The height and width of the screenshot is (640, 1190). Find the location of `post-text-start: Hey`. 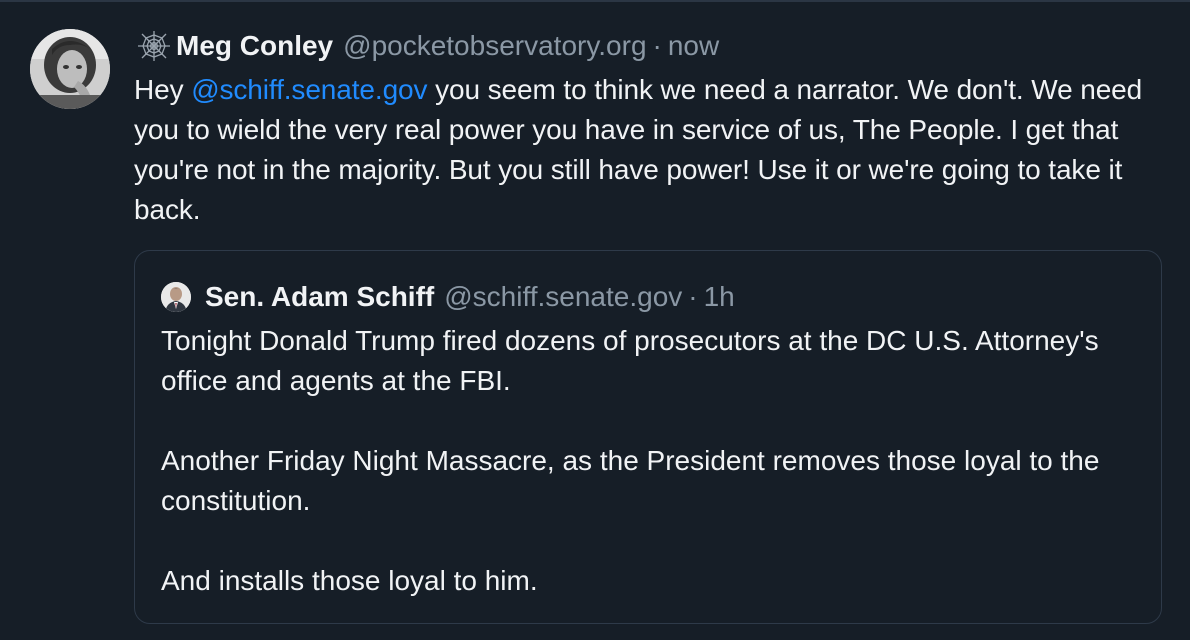

post-text-start: Hey is located at coordinates (163, 89).